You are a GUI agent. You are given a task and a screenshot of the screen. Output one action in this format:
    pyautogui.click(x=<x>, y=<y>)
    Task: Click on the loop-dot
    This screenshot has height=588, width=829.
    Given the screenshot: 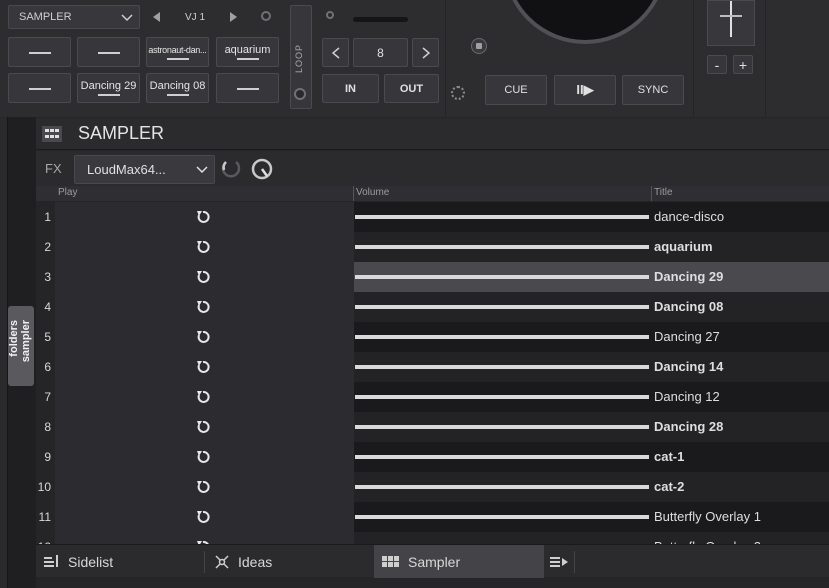 What is the action you would take?
    pyautogui.click(x=300, y=94)
    